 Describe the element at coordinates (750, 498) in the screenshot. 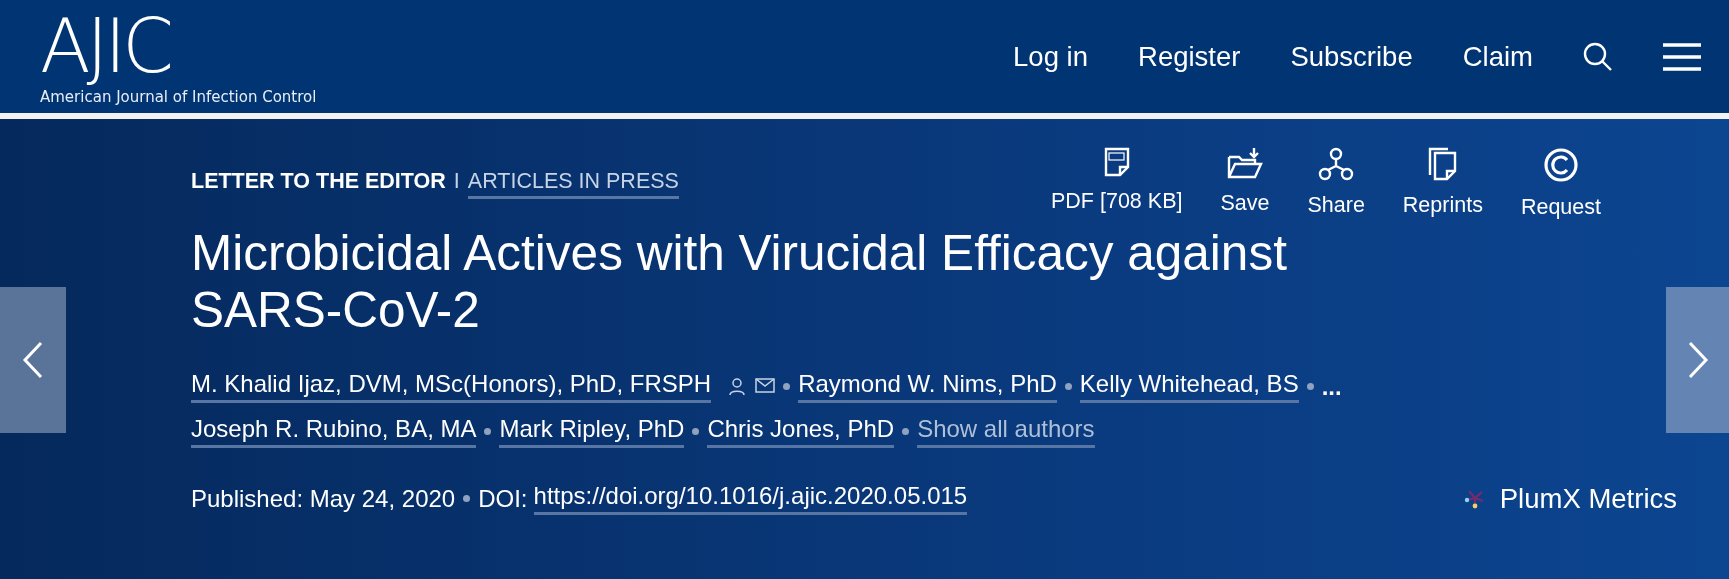

I see `doi-link: https://doi.org/10.1016/j.ajic.2020.05.015` at that location.